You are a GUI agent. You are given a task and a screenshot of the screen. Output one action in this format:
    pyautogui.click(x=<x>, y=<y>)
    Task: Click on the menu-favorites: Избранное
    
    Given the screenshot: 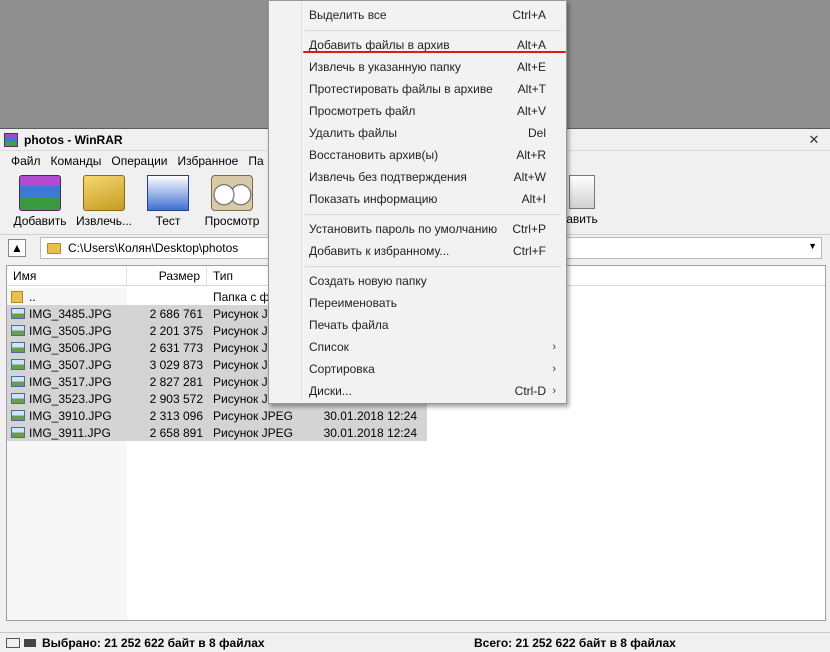 What is the action you would take?
    pyautogui.click(x=208, y=161)
    